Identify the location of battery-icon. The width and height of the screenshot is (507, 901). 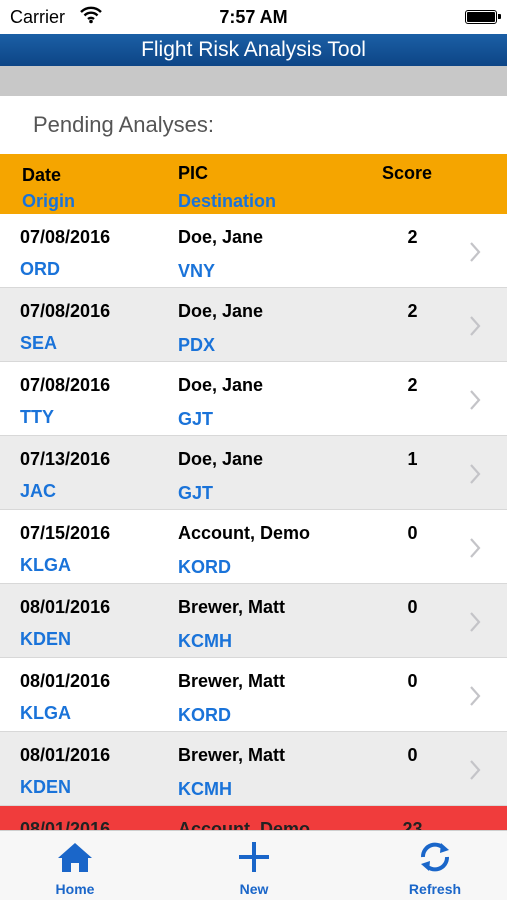
(483, 17).